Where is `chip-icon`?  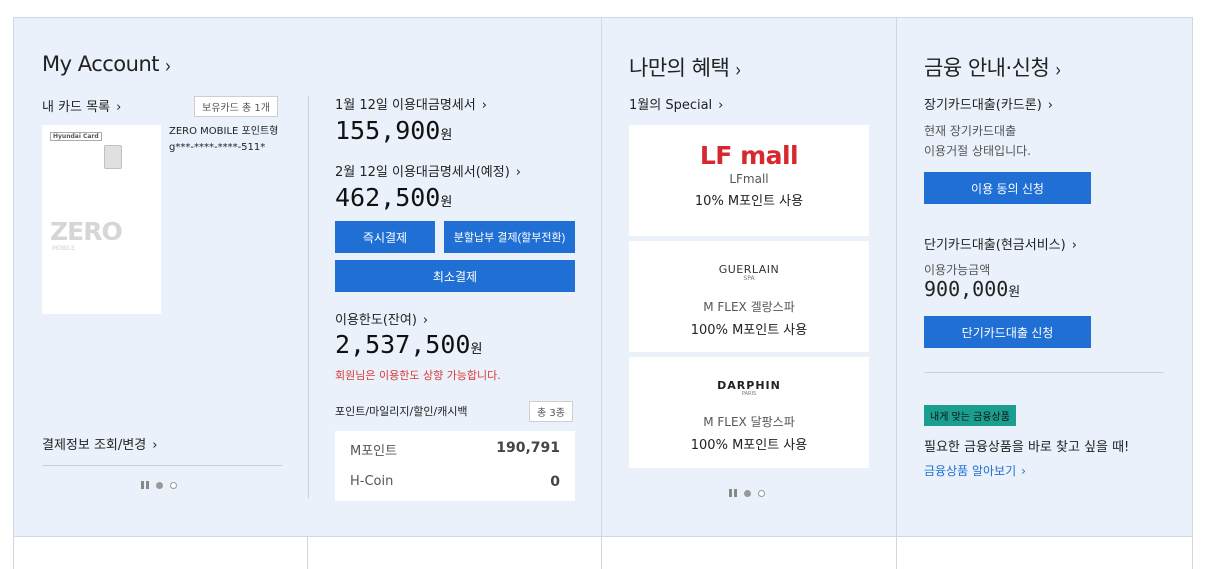 chip-icon is located at coordinates (113, 157).